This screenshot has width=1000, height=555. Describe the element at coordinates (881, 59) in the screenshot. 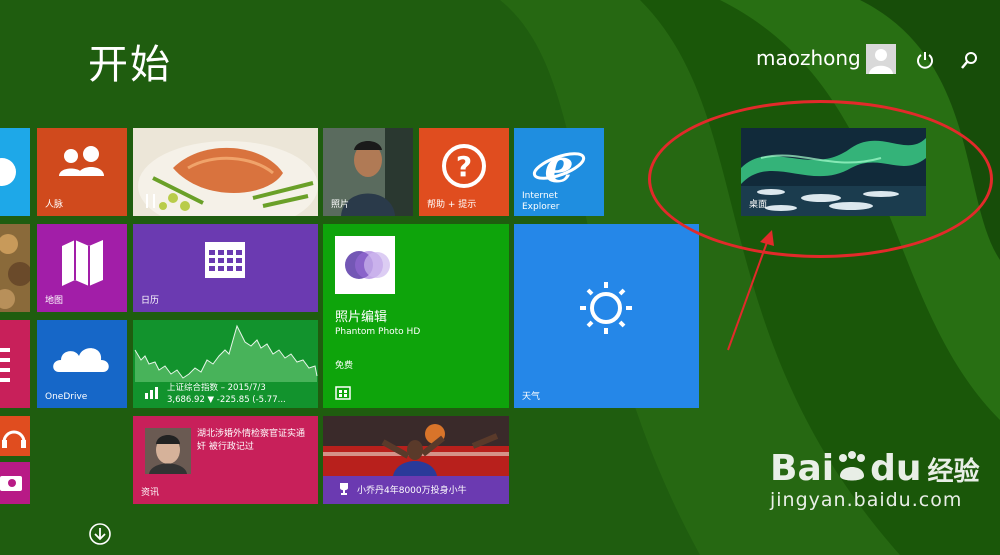

I see `user-avatar` at that location.